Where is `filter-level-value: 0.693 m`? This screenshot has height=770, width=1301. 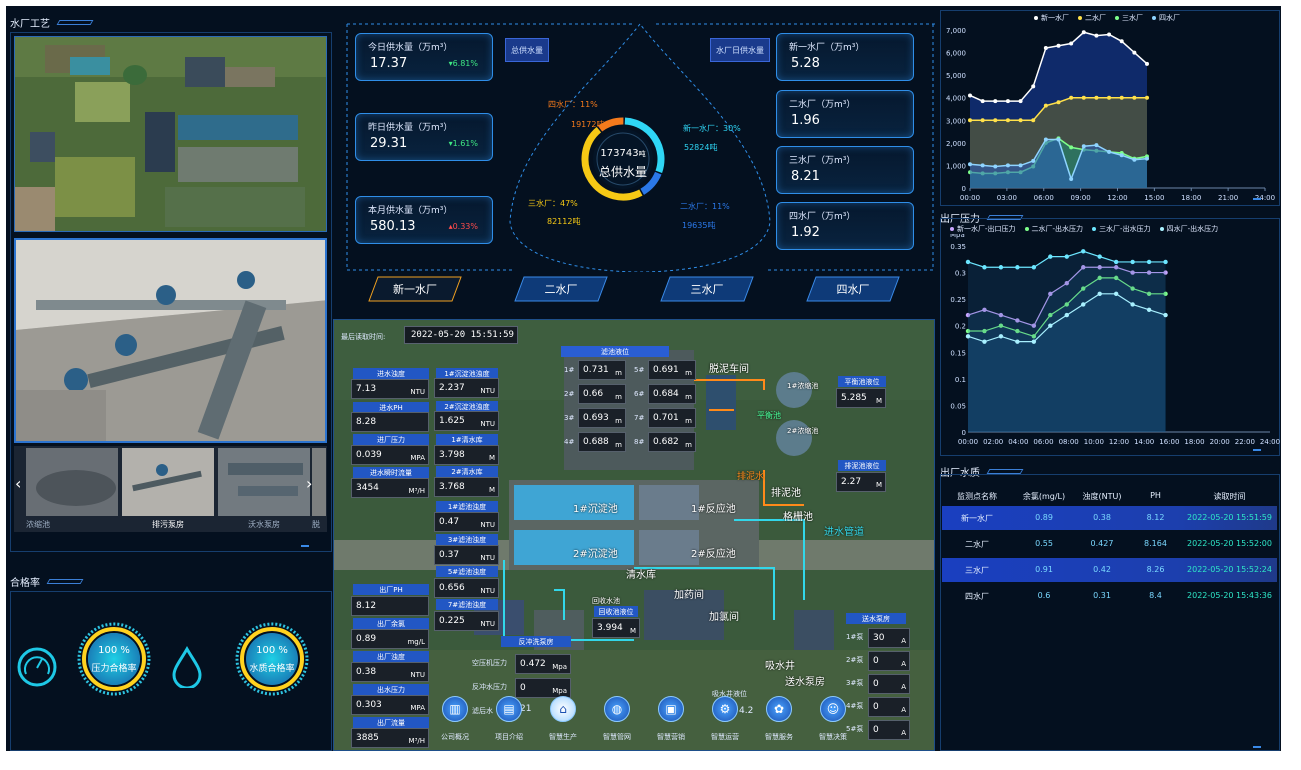
filter-level-value: 0.693 m is located at coordinates (602, 418).